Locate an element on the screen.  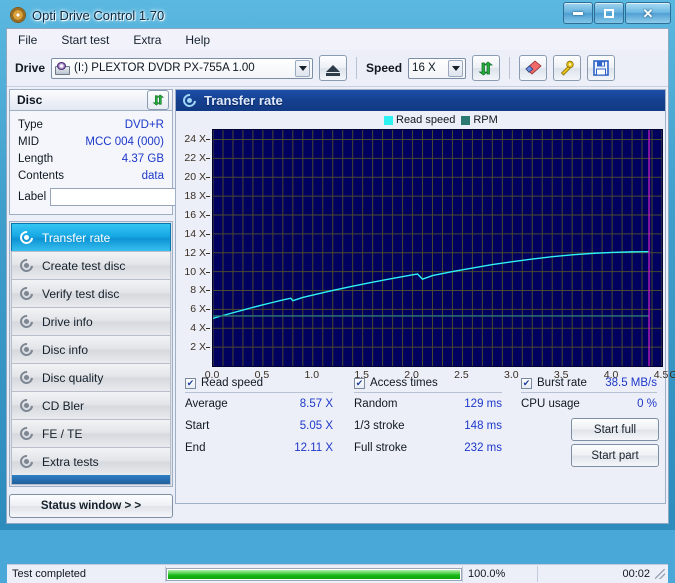
status-bar: Test completed 100.0% 00:02 is located at coordinates (337, 573).